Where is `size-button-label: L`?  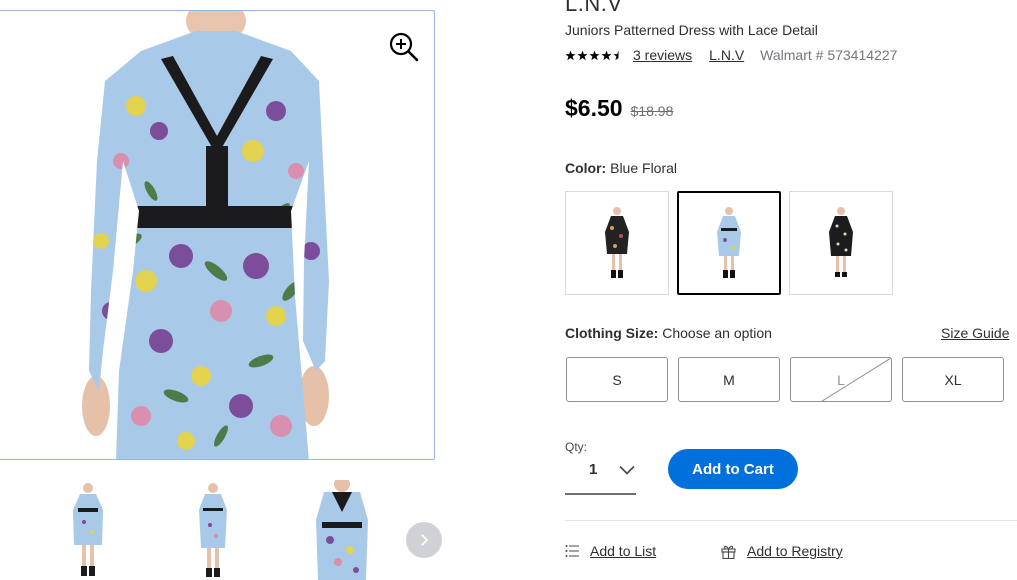 size-button-label: L is located at coordinates (841, 379).